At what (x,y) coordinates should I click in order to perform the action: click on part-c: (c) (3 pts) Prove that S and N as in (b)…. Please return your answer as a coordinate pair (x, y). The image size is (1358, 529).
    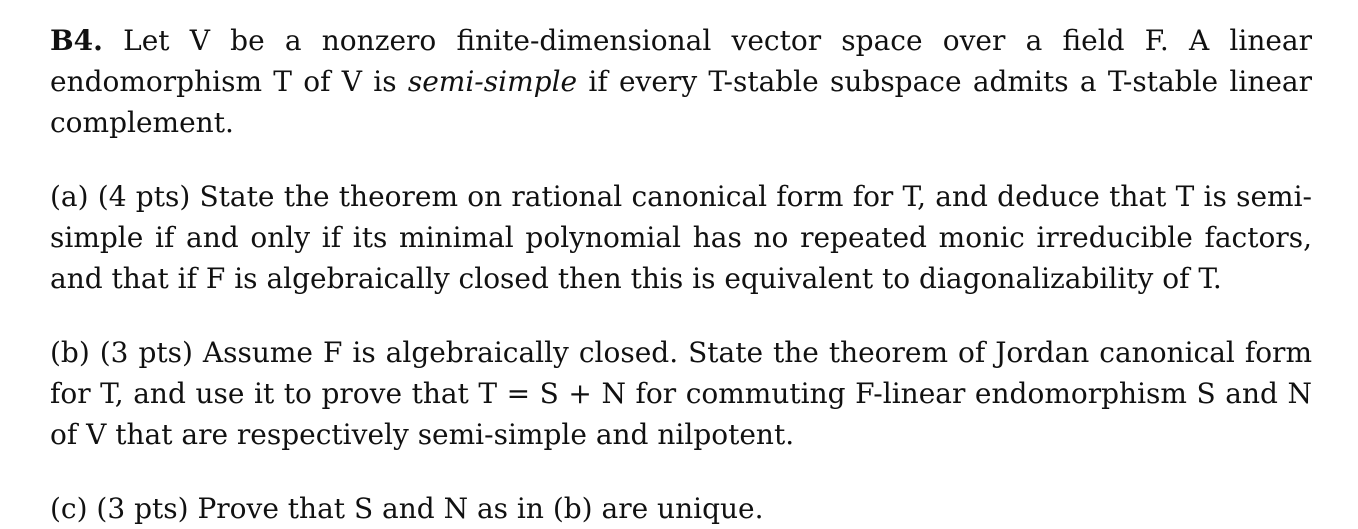
    Looking at the image, I should click on (681, 508).